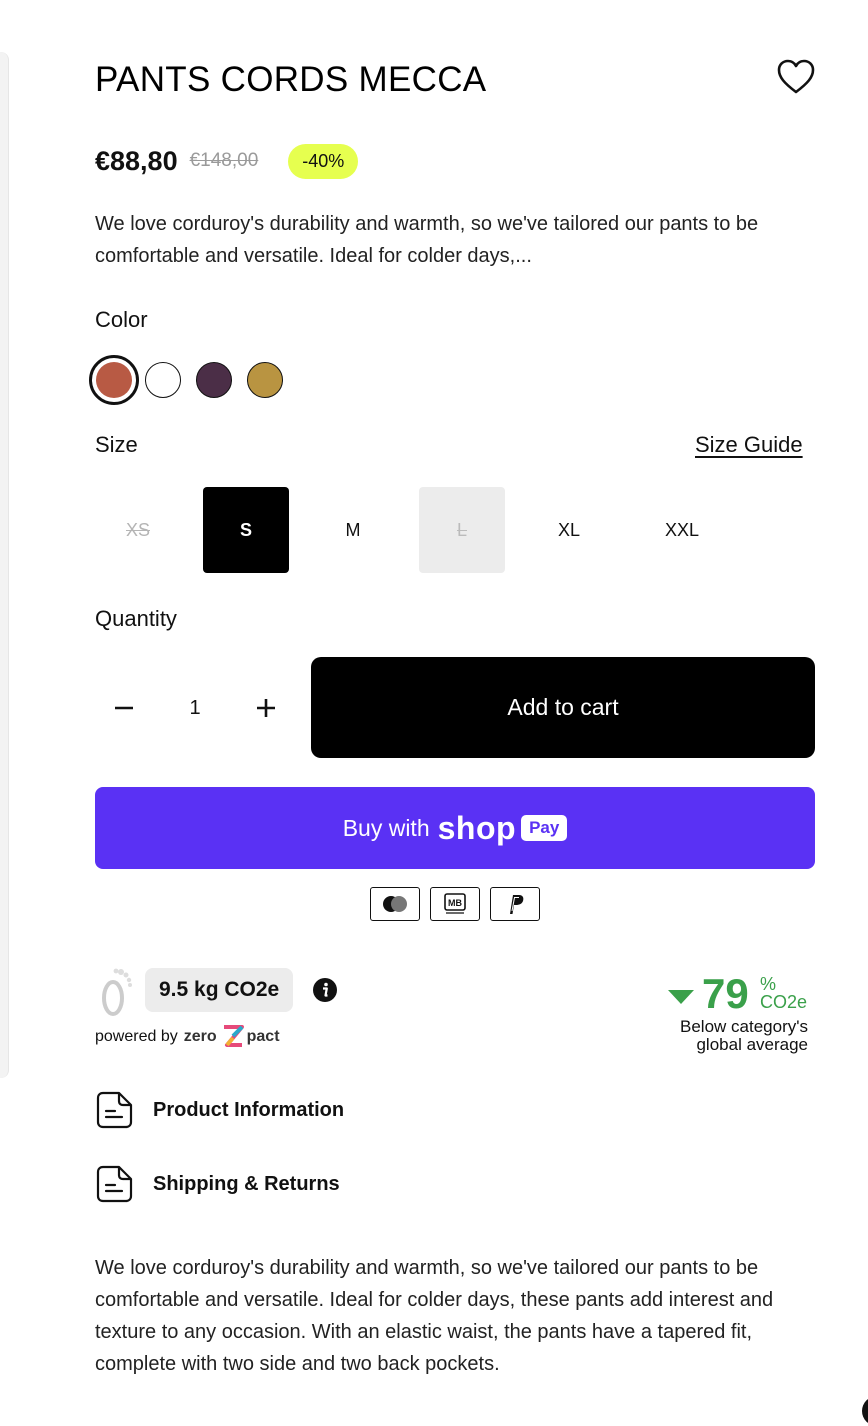 This screenshot has width=868, height=1426. I want to click on current-price: €88,80, so click(136, 160).